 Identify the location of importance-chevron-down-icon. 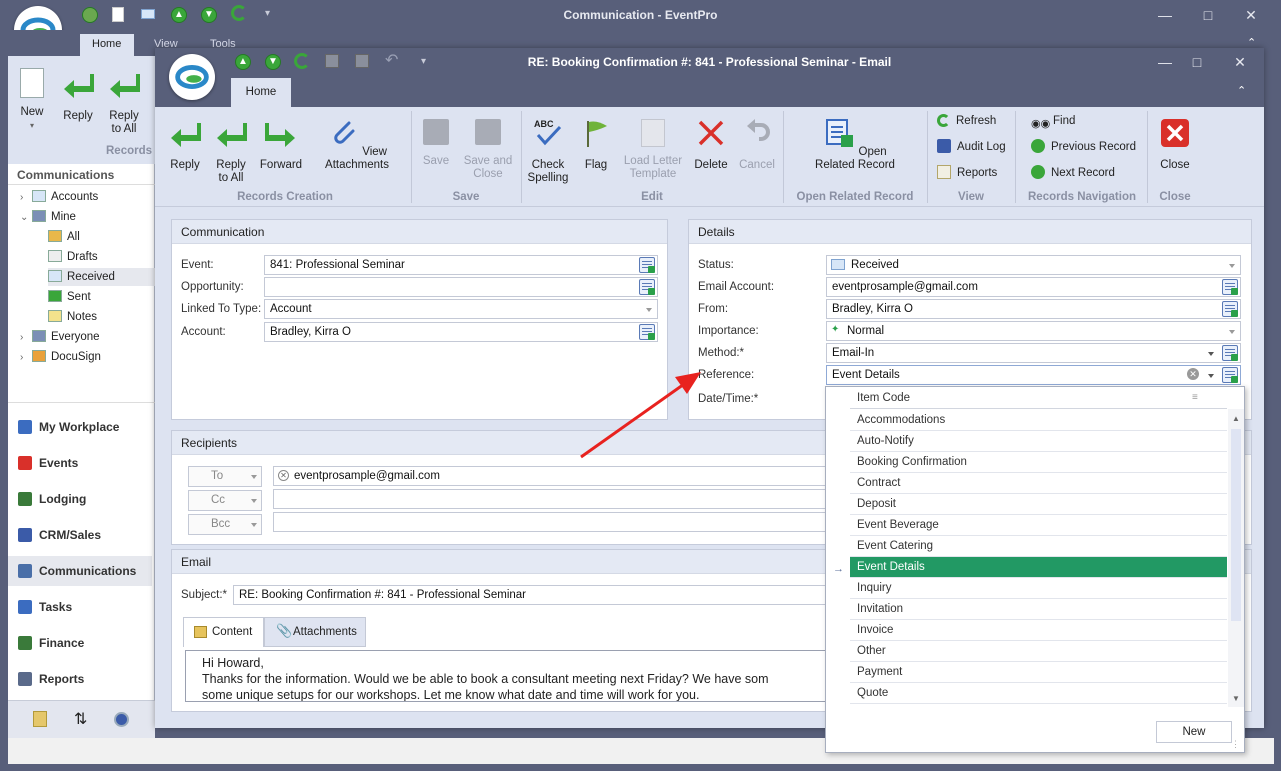
(1232, 332).